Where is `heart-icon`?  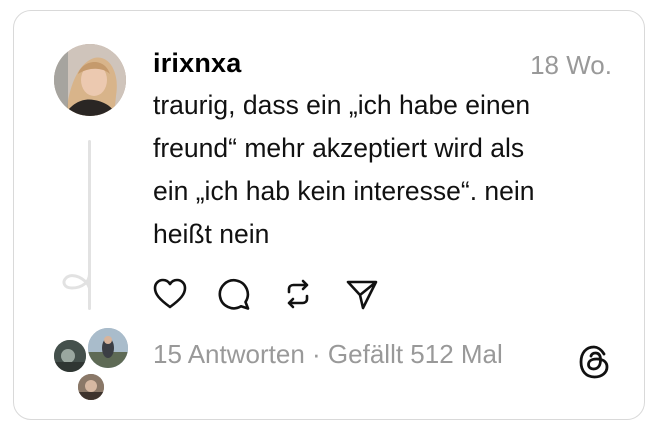 heart-icon is located at coordinates (170, 293).